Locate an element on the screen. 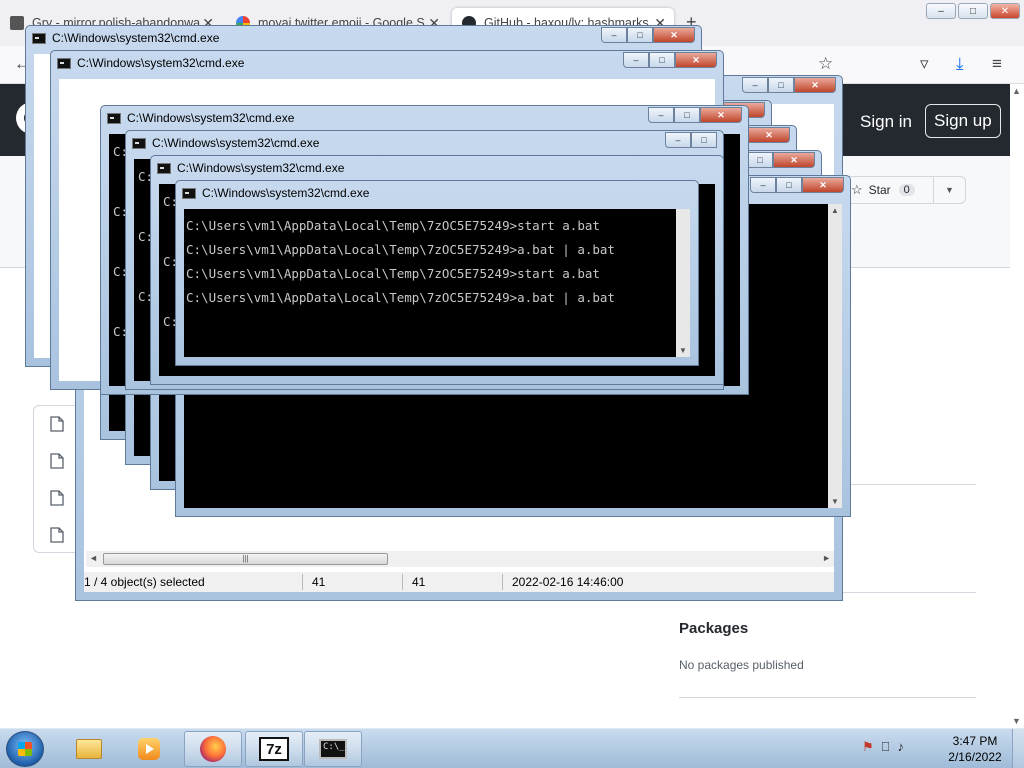 The width and height of the screenshot is (1024, 768). media-player-taskbar-button is located at coordinates (149, 749).